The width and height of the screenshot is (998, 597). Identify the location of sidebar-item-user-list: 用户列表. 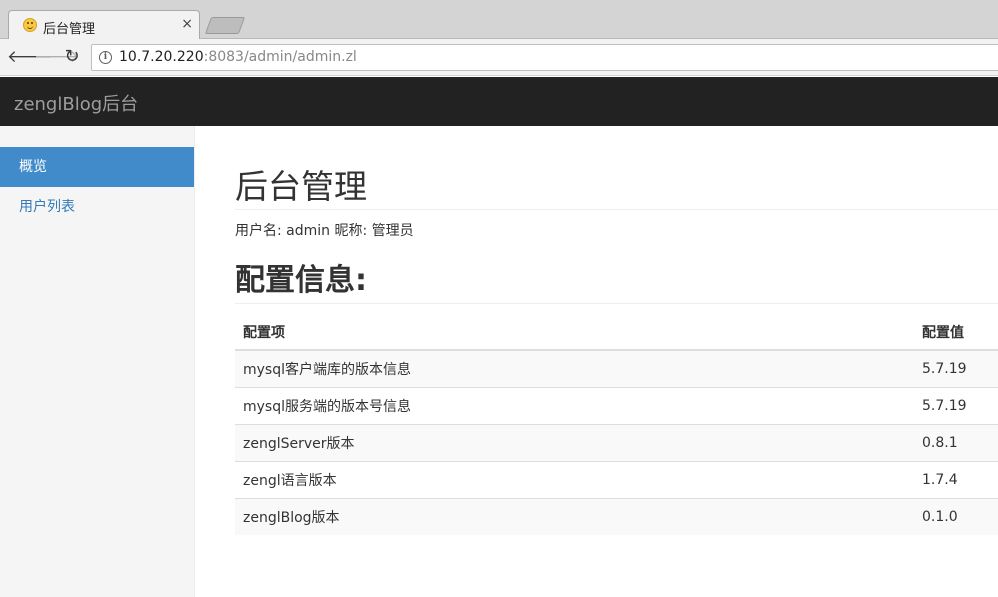
(97, 207).